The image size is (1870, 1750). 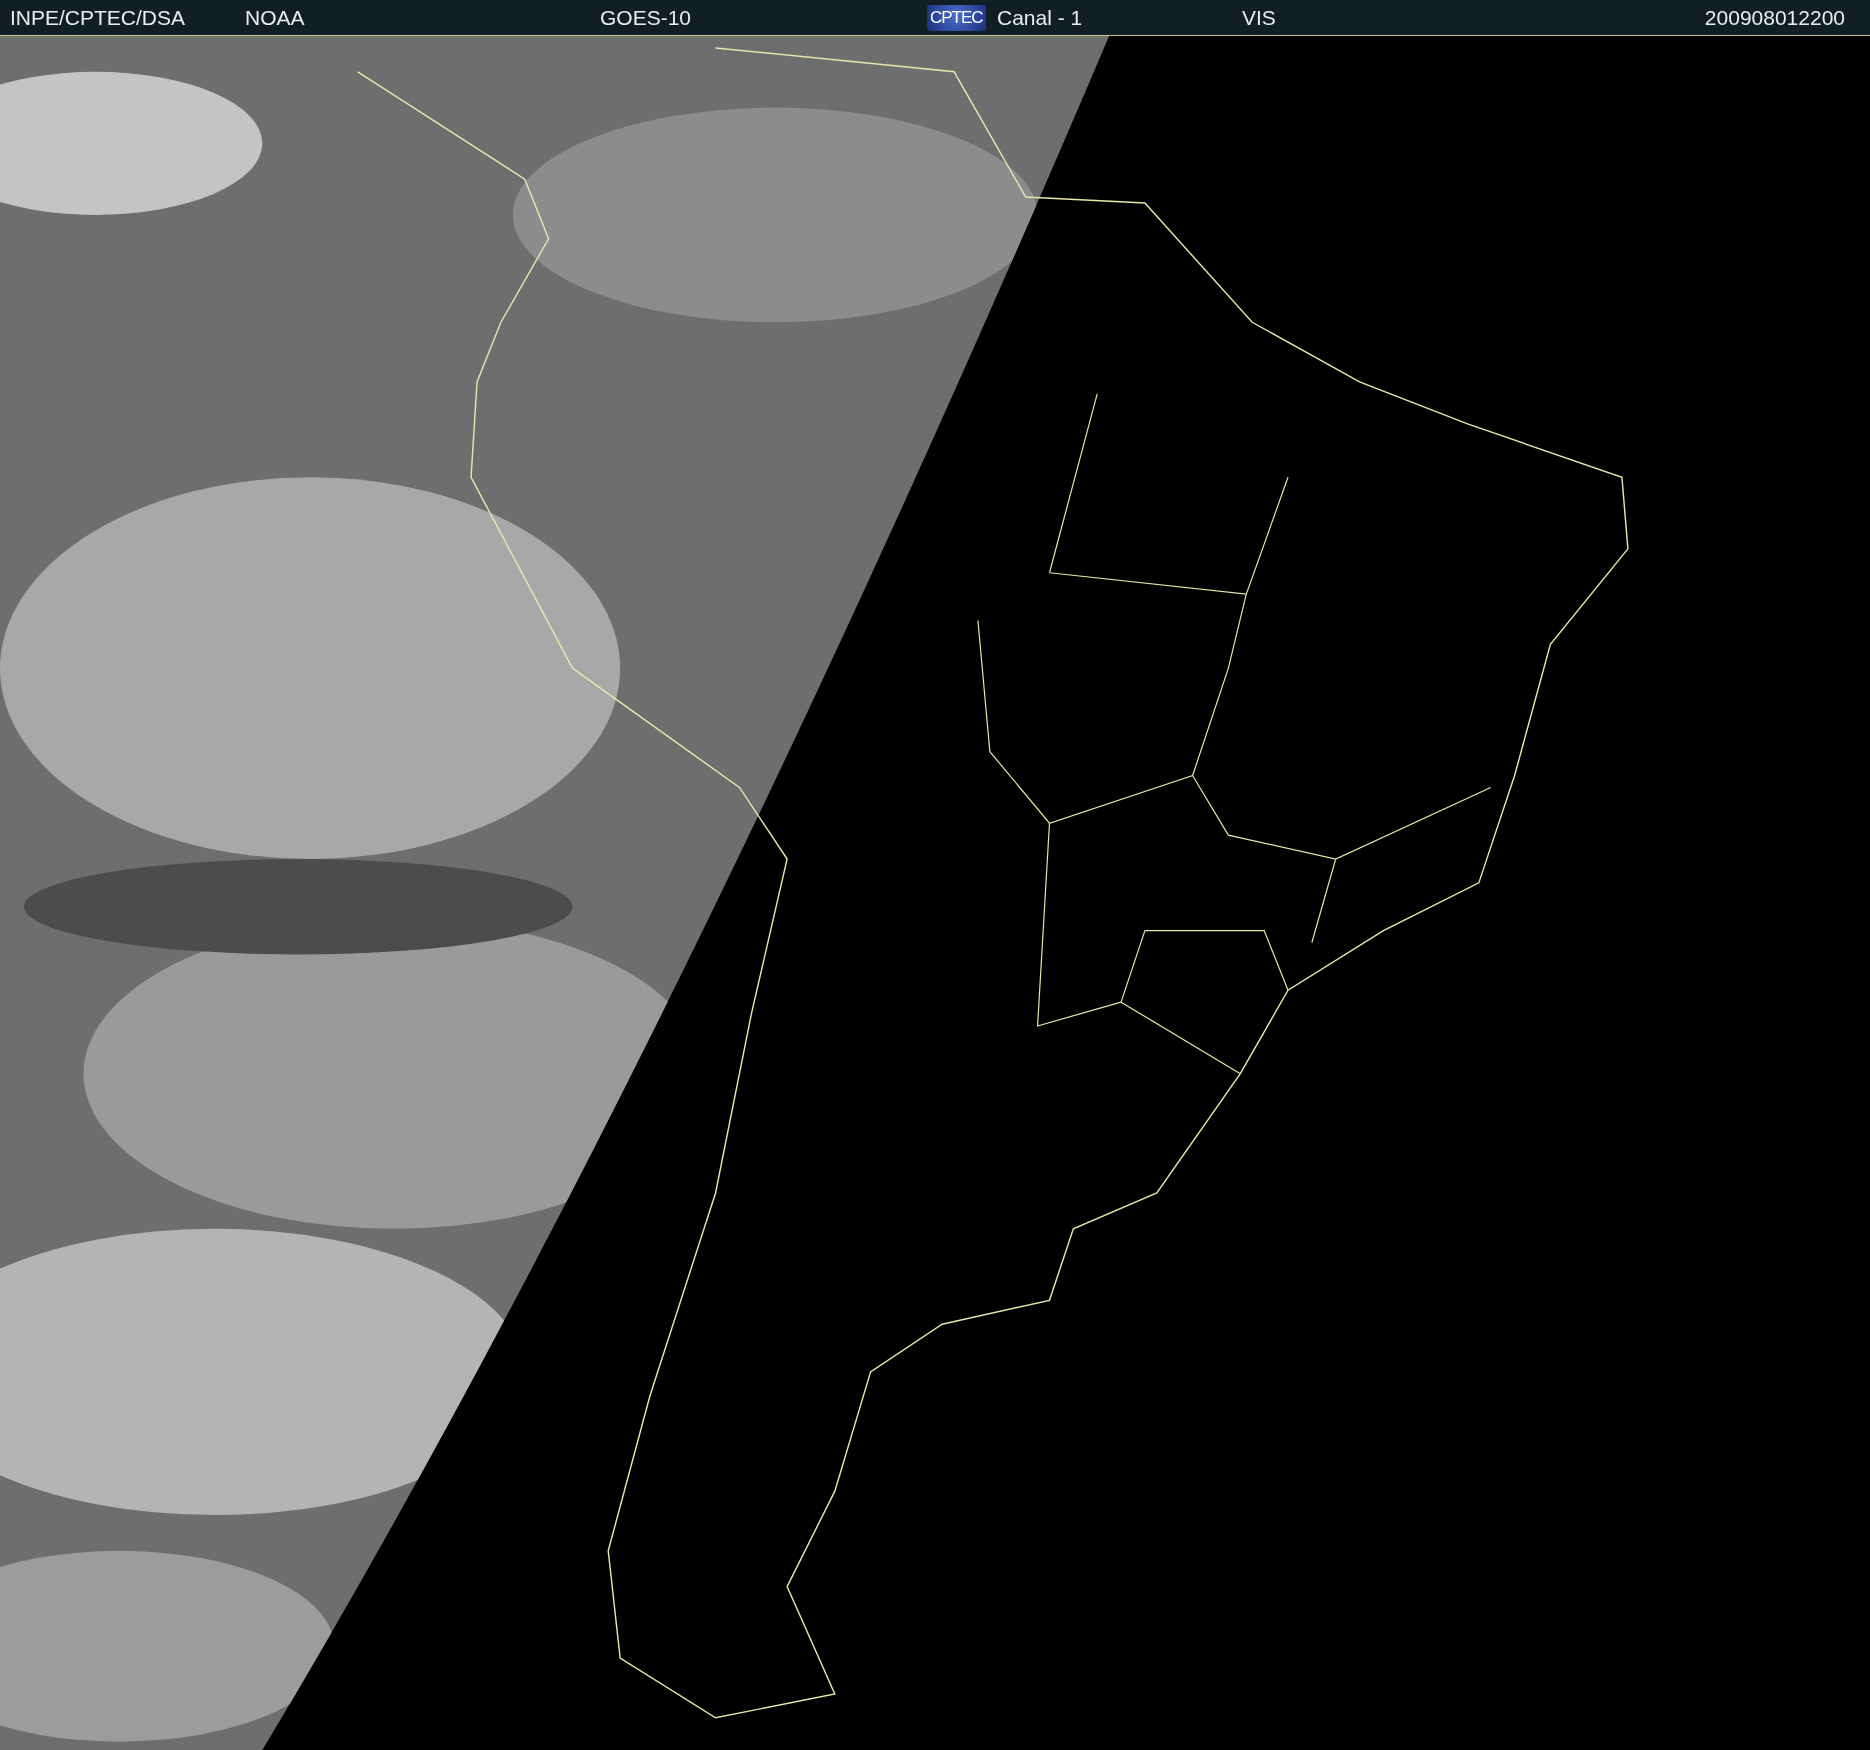 What do you see at coordinates (1774, 17) in the screenshot?
I see `header-label: 200908012200` at bounding box center [1774, 17].